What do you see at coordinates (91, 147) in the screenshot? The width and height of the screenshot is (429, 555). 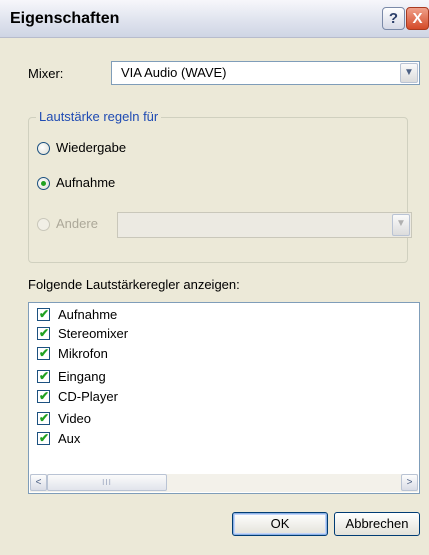 I see `radio-playback-label: Wiedergabe` at bounding box center [91, 147].